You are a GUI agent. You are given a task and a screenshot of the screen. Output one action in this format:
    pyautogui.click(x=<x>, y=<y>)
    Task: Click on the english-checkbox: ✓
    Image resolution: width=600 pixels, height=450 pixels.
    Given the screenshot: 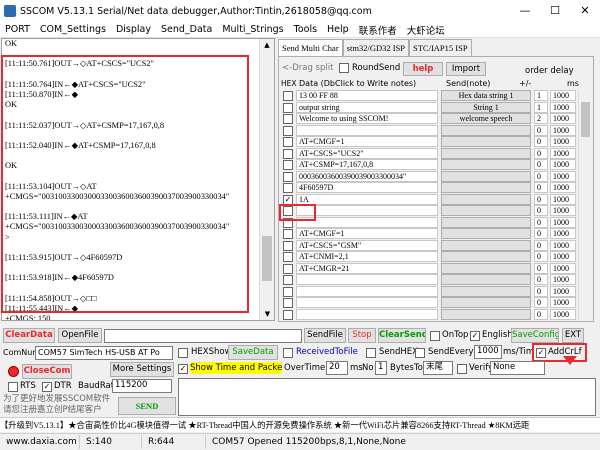 What is the action you would take?
    pyautogui.click(x=475, y=336)
    